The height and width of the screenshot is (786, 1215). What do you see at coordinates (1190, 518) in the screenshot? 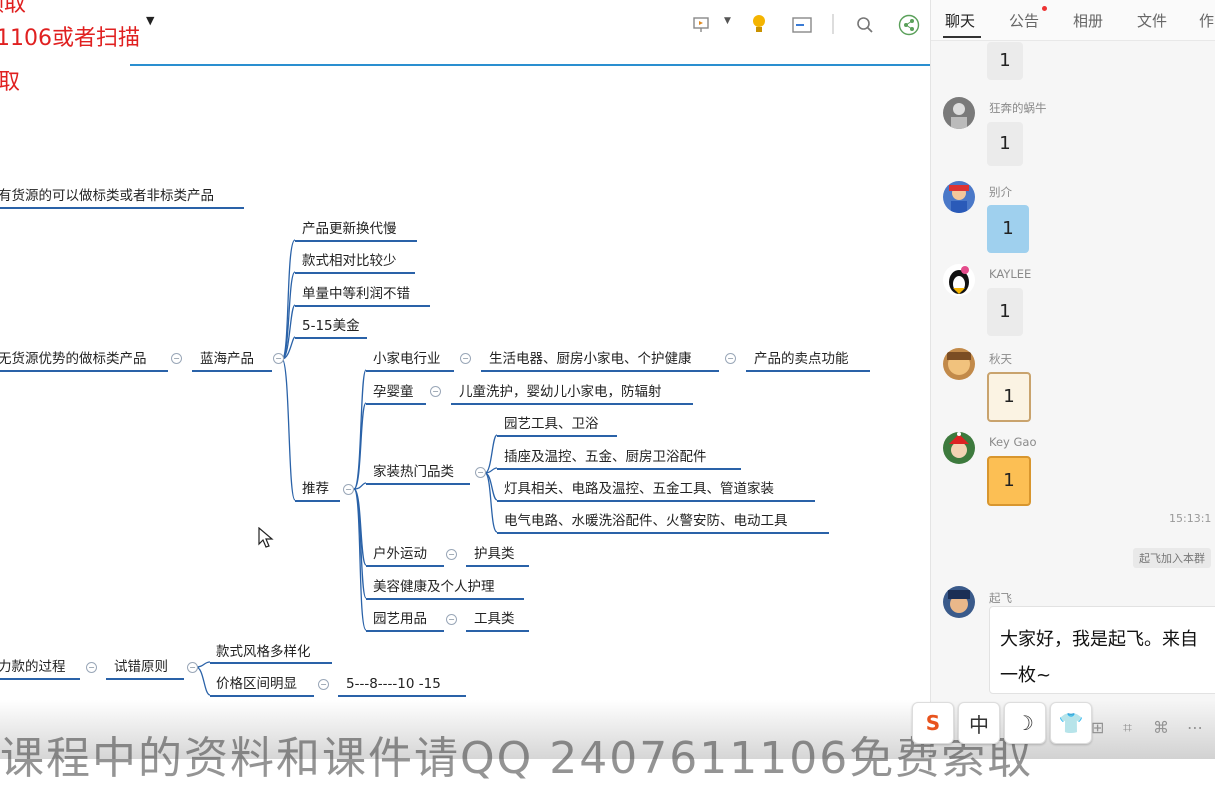
I see `message-timestamp: 15:13:1` at bounding box center [1190, 518].